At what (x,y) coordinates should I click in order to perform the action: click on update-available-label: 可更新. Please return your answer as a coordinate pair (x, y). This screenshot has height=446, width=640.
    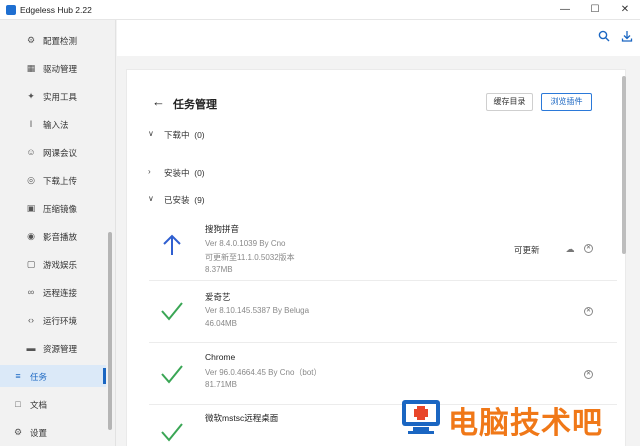
    Looking at the image, I should click on (527, 250).